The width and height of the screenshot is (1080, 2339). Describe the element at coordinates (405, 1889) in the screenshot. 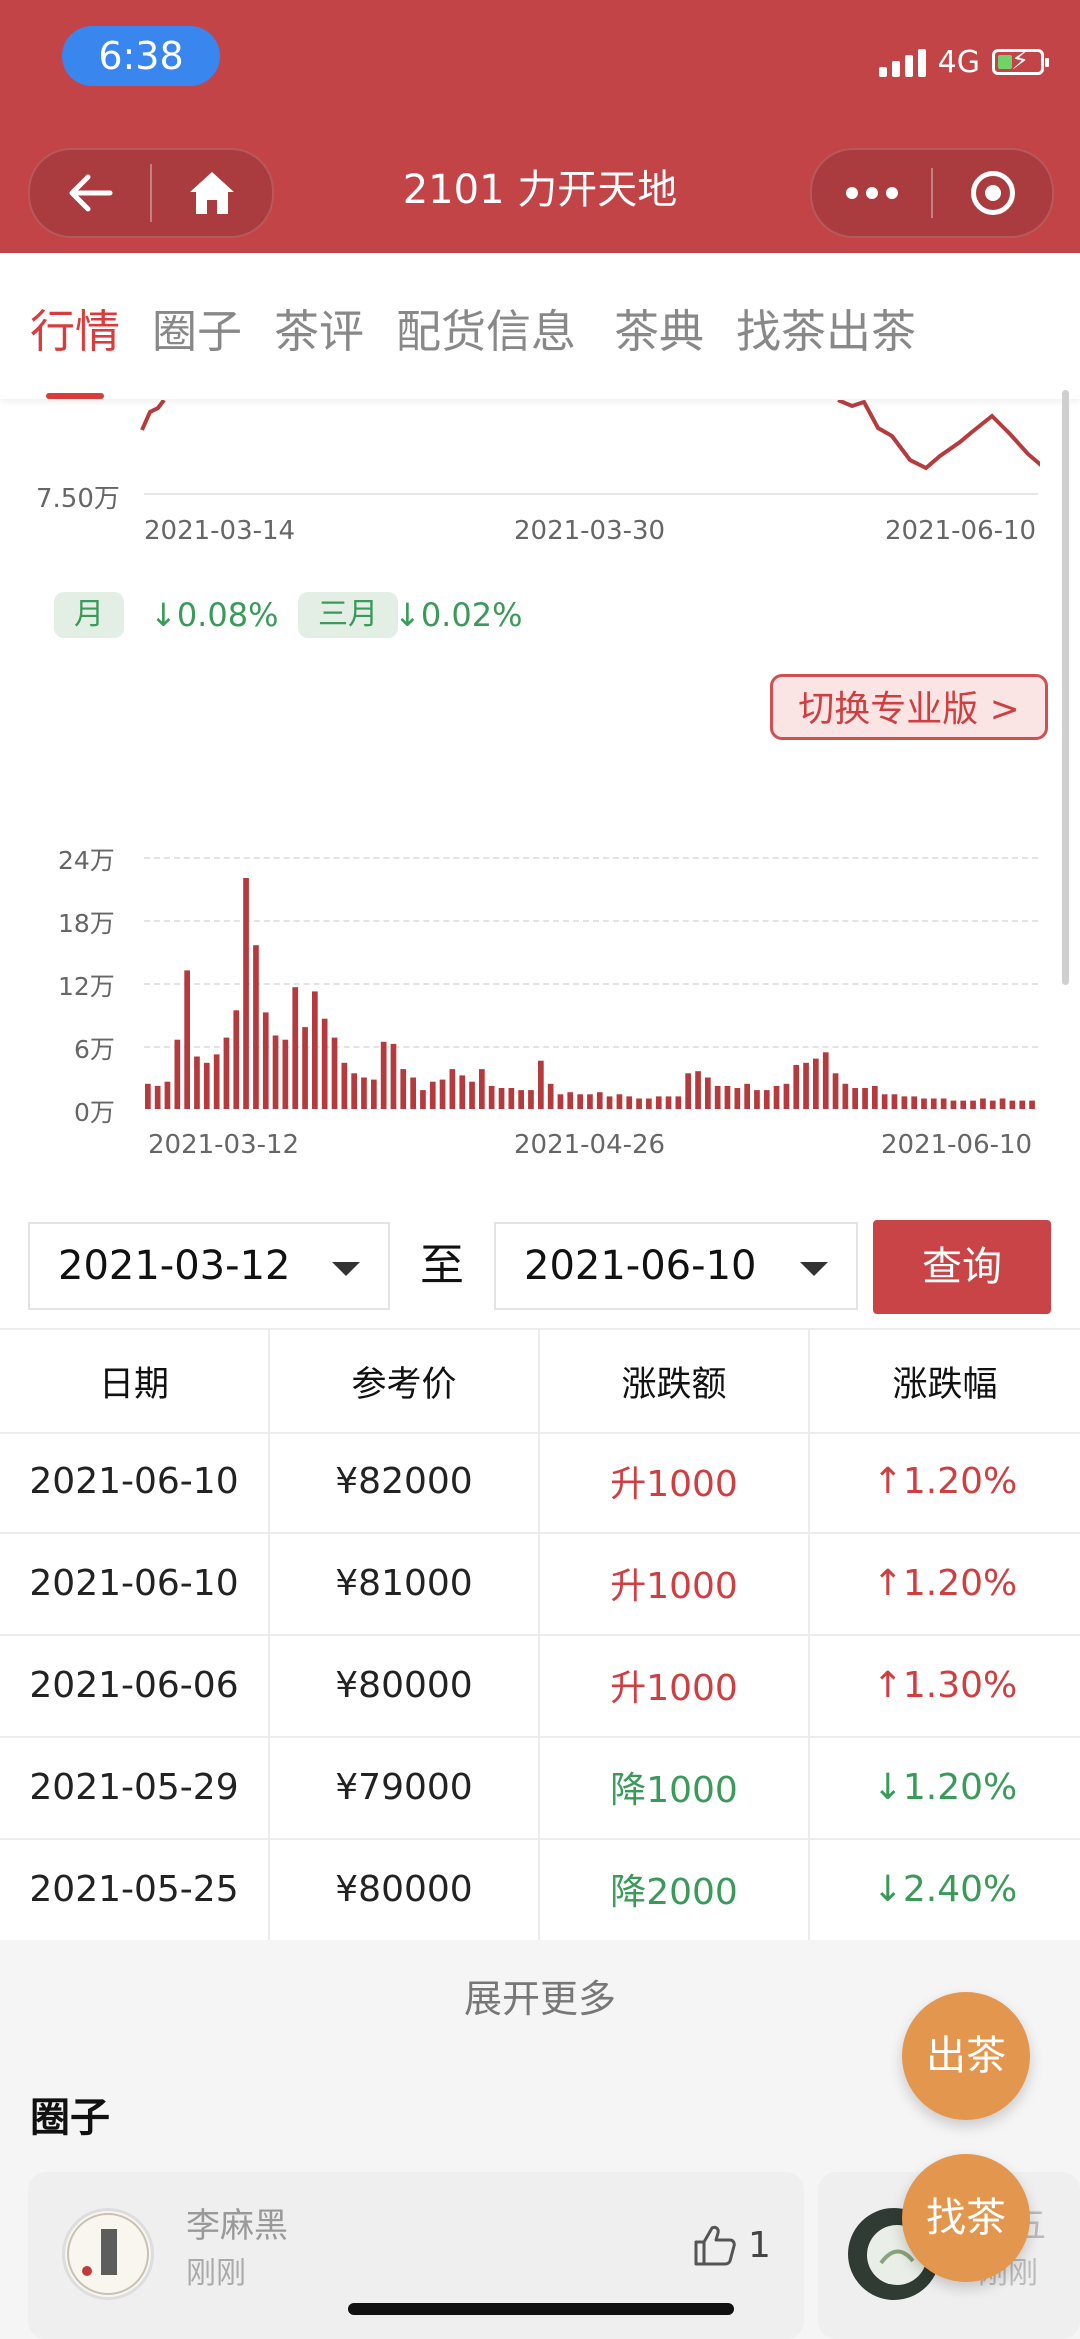

I see `row-price: ¥80000` at that location.